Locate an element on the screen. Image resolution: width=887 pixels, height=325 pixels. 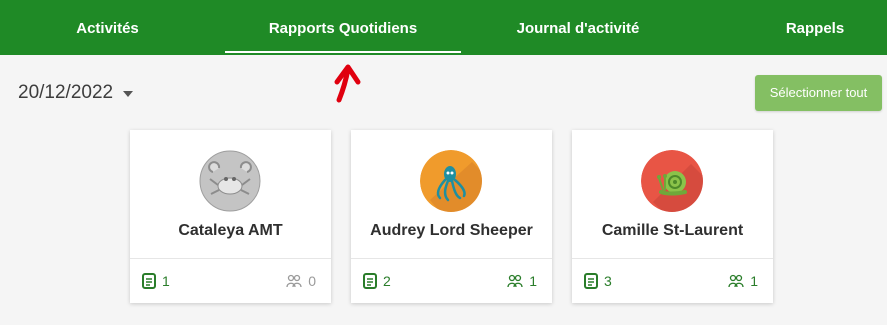
child-card: Camille St-Laurent 3 1 is located at coordinates (672, 216).